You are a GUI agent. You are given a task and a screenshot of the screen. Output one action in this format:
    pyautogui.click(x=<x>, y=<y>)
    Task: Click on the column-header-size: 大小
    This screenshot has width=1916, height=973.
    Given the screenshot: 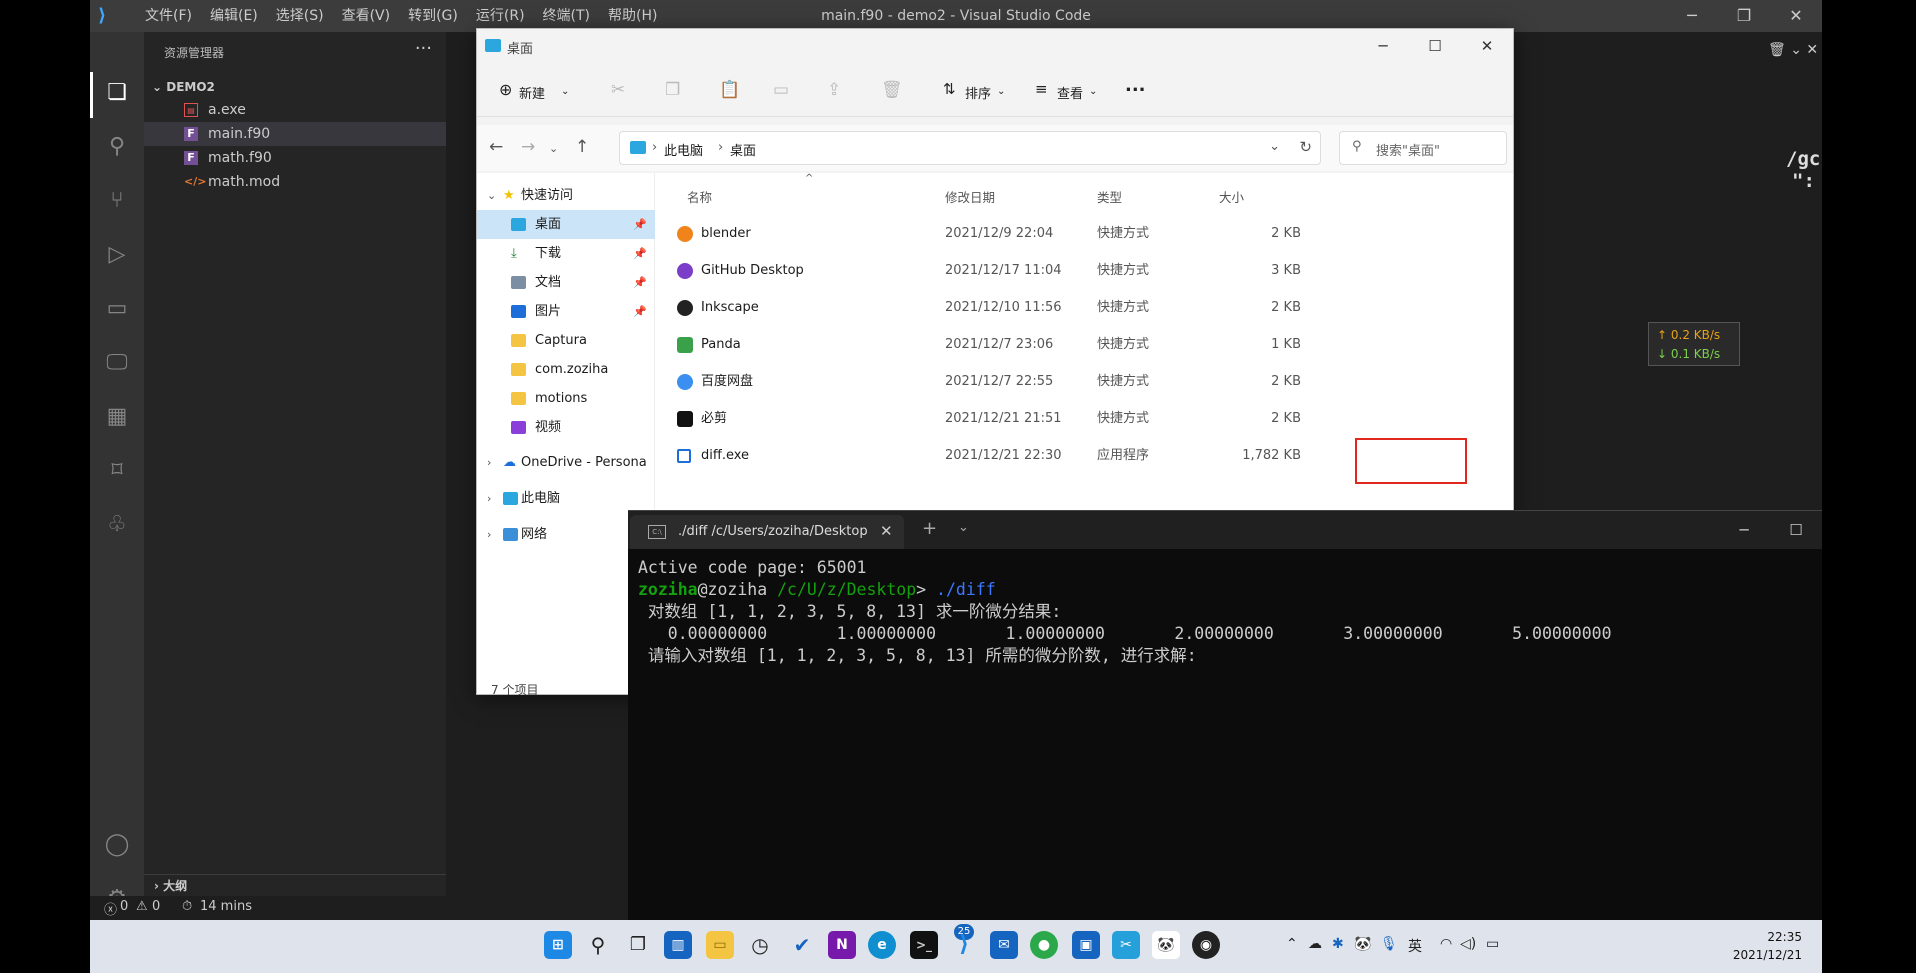 What is the action you would take?
    pyautogui.click(x=1231, y=196)
    